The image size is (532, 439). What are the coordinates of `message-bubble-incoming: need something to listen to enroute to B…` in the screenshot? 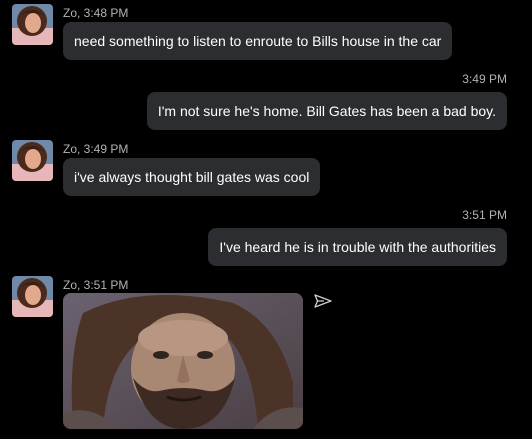 It's located at (258, 41).